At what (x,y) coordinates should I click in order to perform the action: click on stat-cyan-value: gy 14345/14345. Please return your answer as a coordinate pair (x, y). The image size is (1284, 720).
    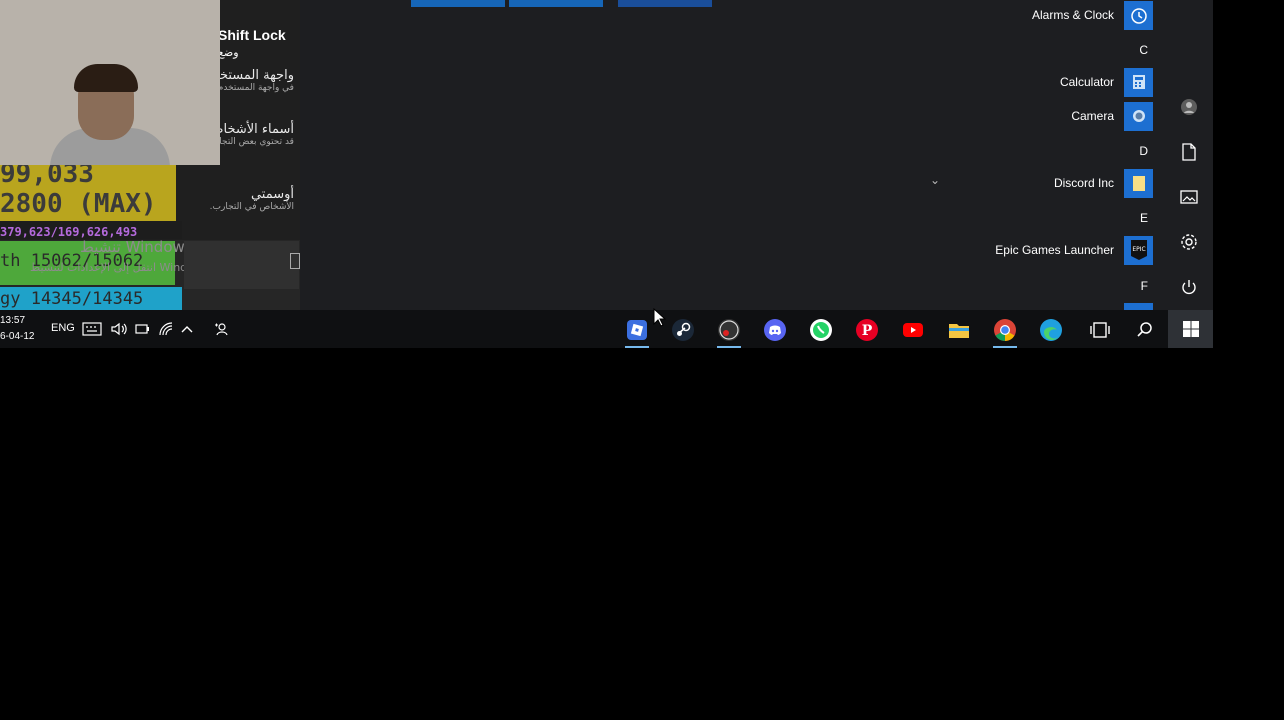
    Looking at the image, I should click on (72, 299).